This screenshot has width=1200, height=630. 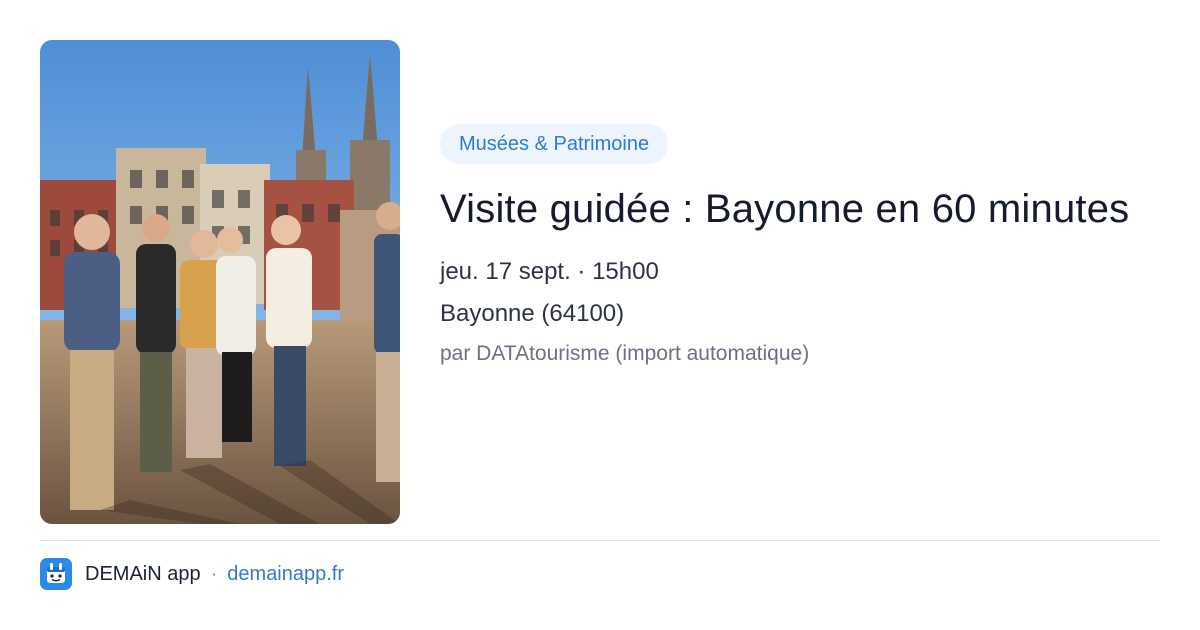 I want to click on app-name: DEMAiN app, so click(x=143, y=573).